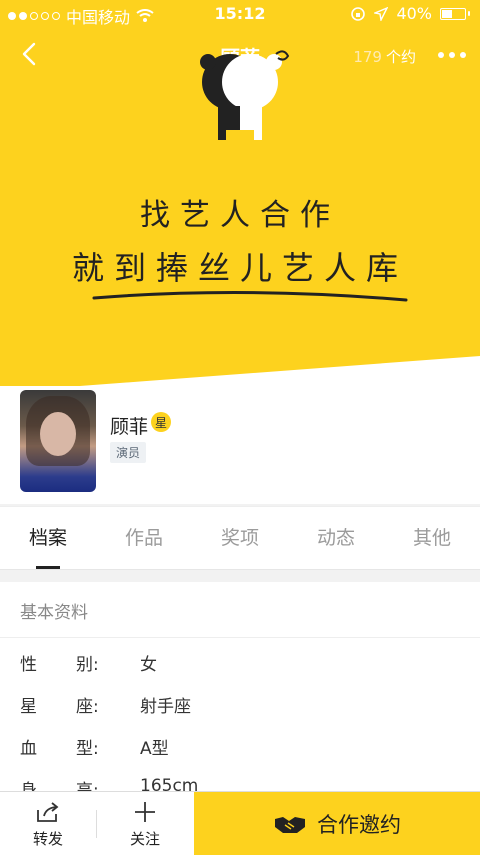  What do you see at coordinates (240, 215) in the screenshot?
I see `slogan-line-1: 找艺人合作` at bounding box center [240, 215].